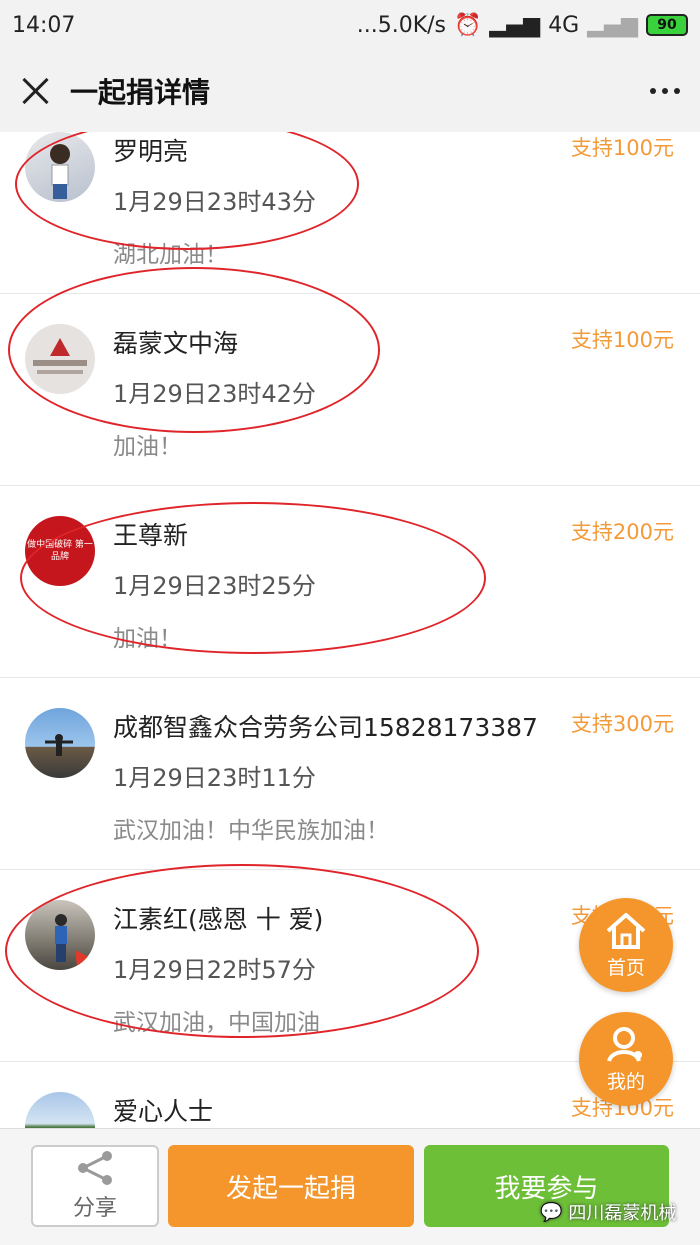  What do you see at coordinates (216, 1023) in the screenshot?
I see `donation-message: 武汉加油，中国加油` at bounding box center [216, 1023].